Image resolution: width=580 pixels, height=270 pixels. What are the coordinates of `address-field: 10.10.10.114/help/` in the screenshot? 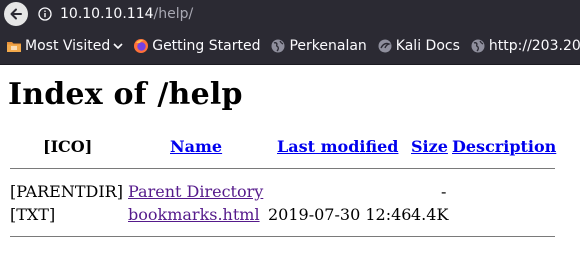 It's located at (126, 14).